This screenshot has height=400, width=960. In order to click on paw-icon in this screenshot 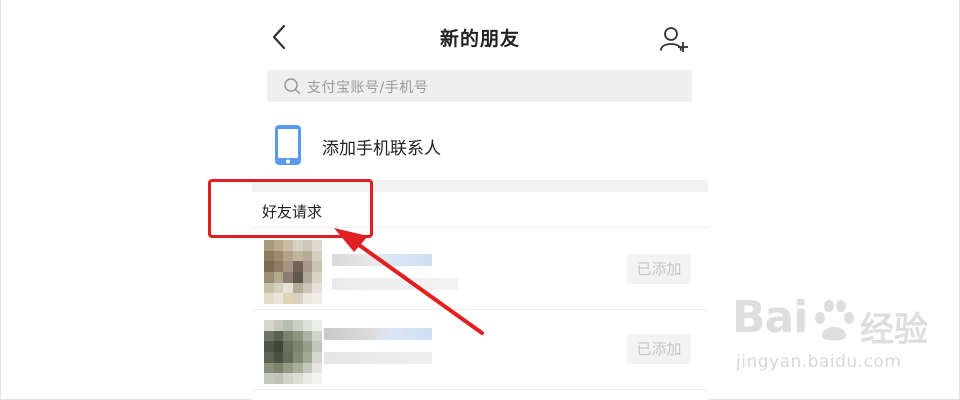, I will do `click(834, 320)`.